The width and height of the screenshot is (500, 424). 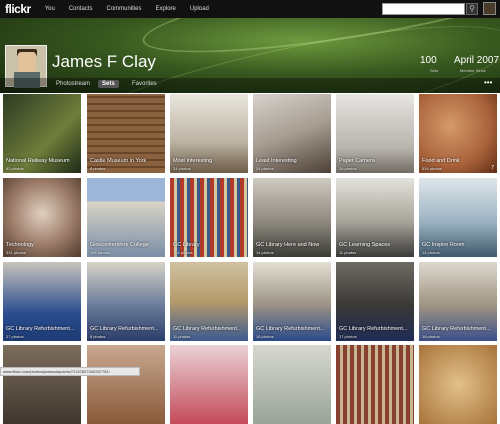 What do you see at coordinates (126, 217) in the screenshot?
I see `set-tile: Gloucestershire College 108 photos` at bounding box center [126, 217].